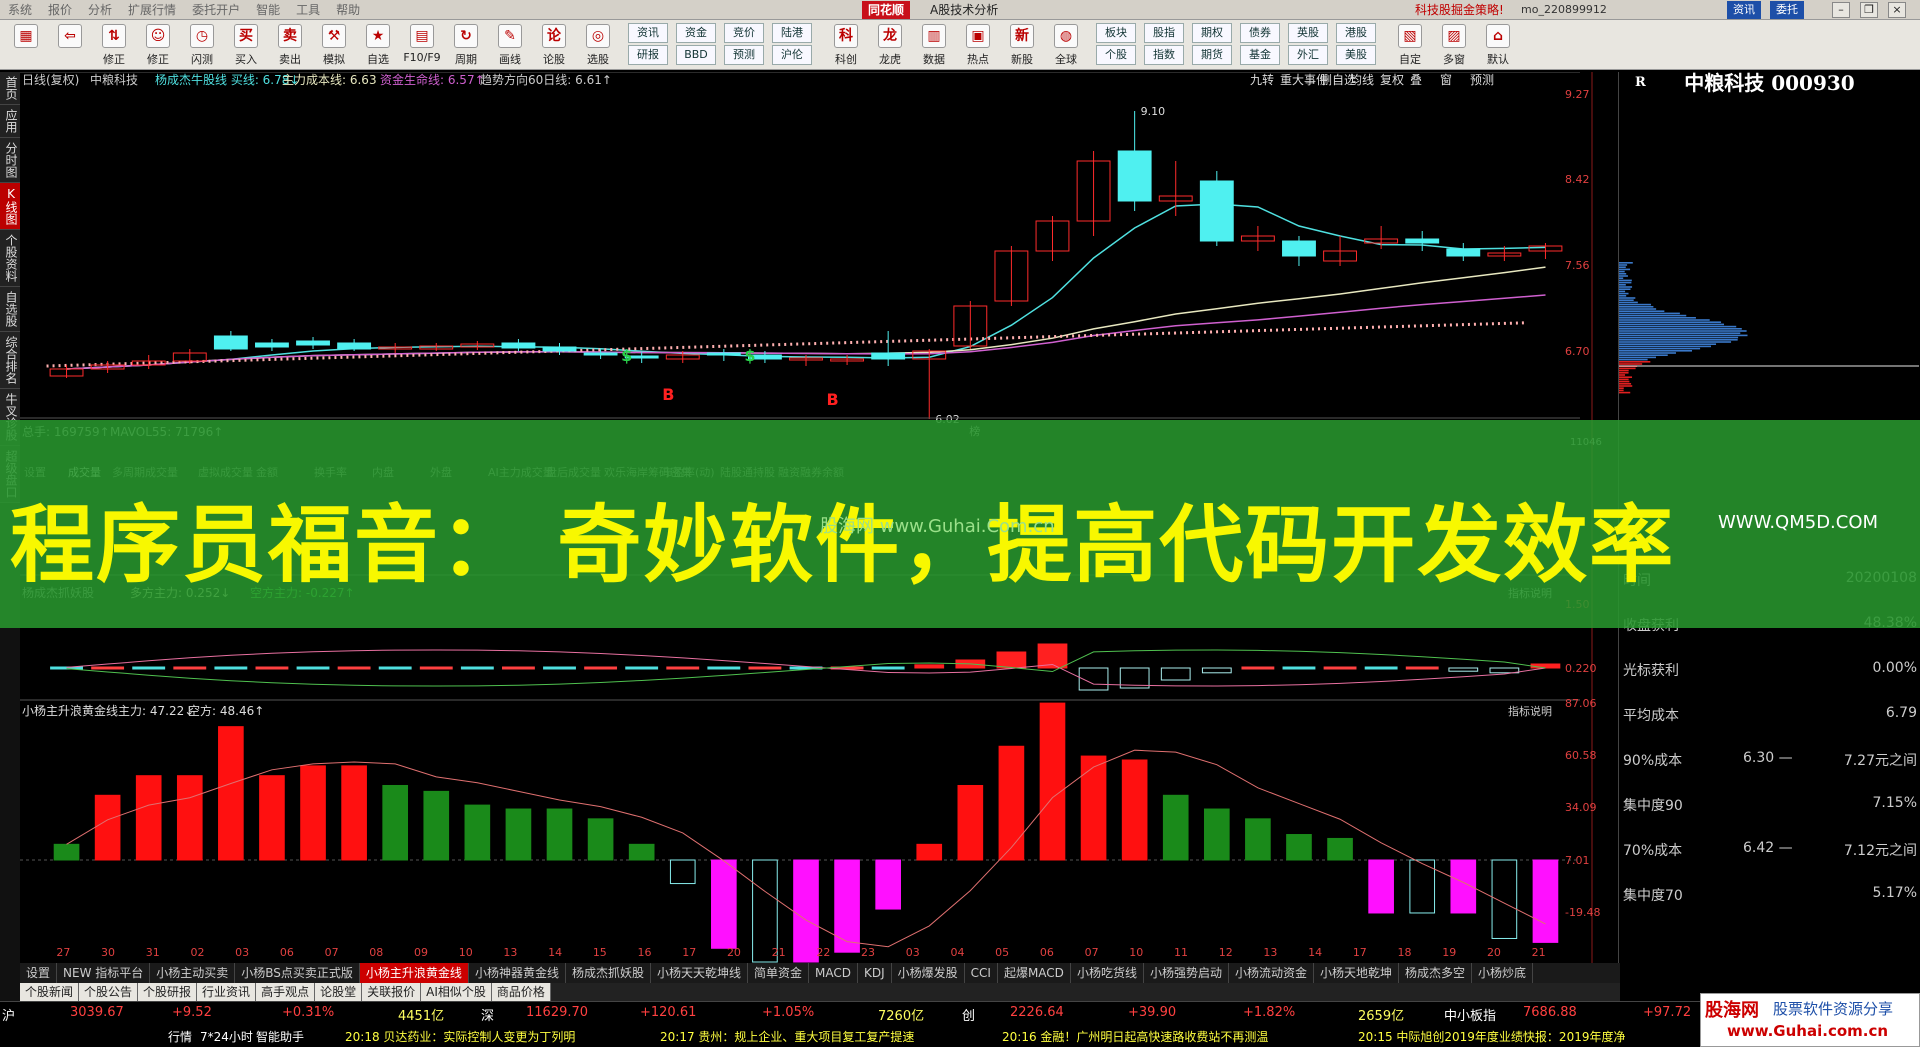 The image size is (1920, 1047). I want to click on indicator-tab-1: NEW 指标平台, so click(103, 973).